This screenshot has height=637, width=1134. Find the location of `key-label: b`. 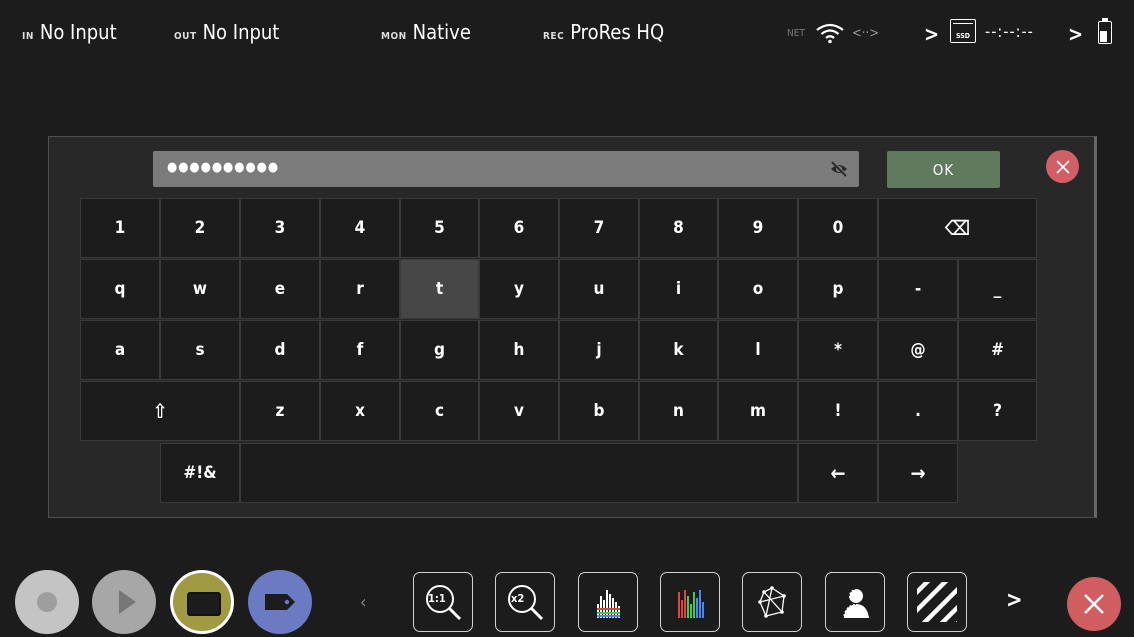

key-label: b is located at coordinates (599, 411).